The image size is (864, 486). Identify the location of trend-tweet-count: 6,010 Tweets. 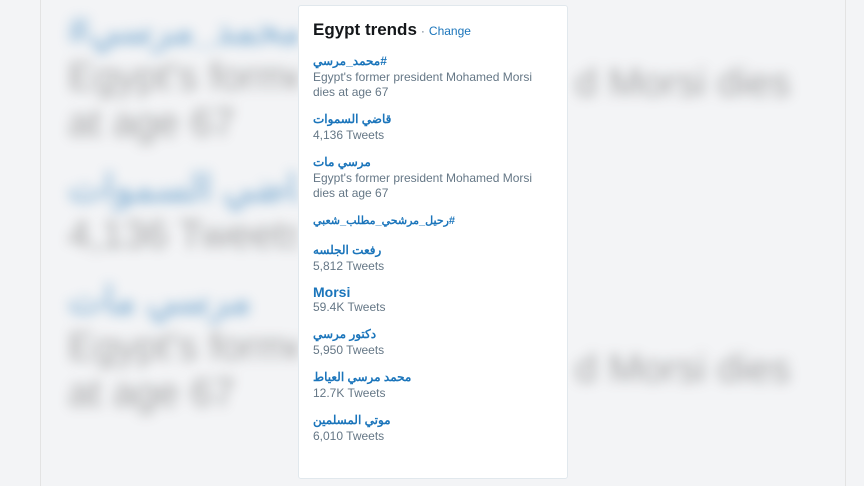
(349, 436).